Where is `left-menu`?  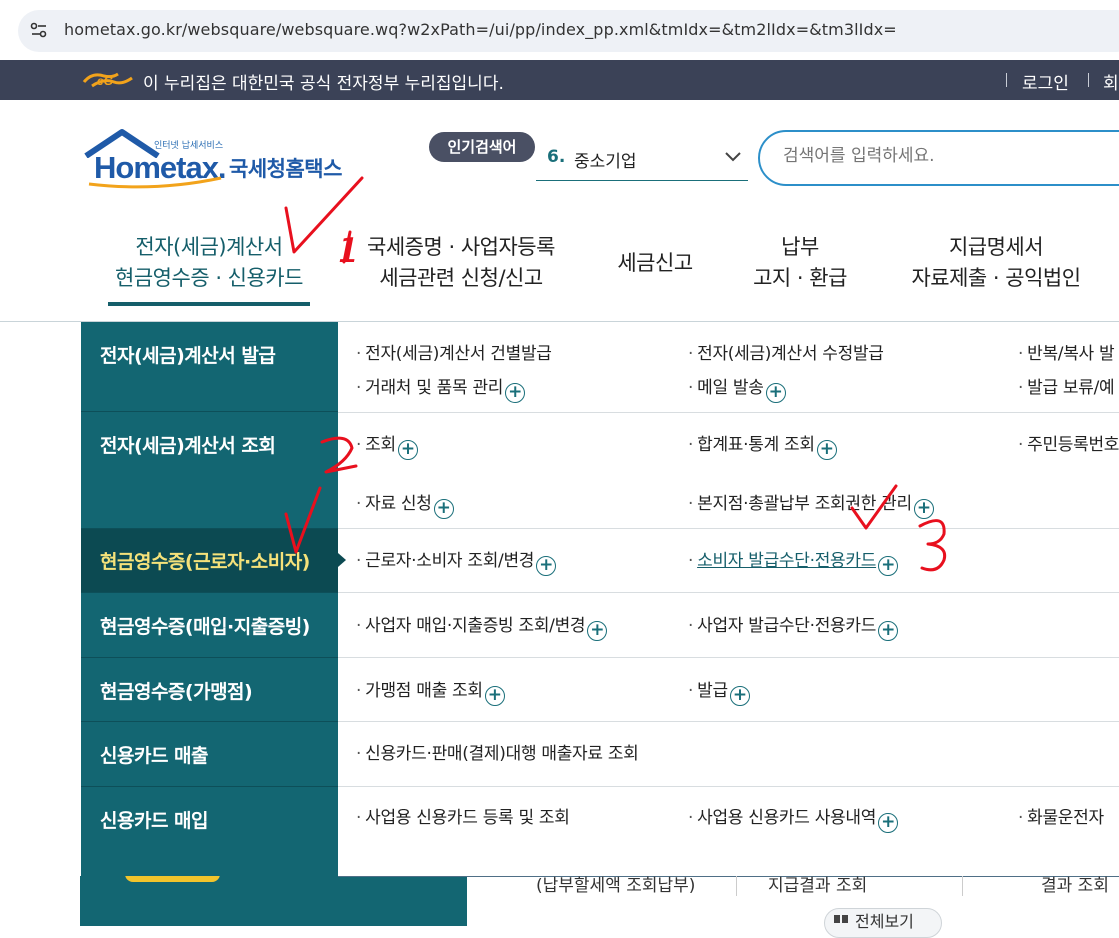 left-menu is located at coordinates (209, 599).